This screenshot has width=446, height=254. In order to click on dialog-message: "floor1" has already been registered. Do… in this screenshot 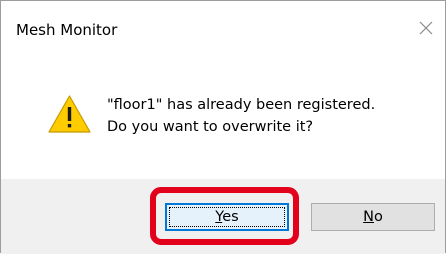, I will do `click(241, 116)`.